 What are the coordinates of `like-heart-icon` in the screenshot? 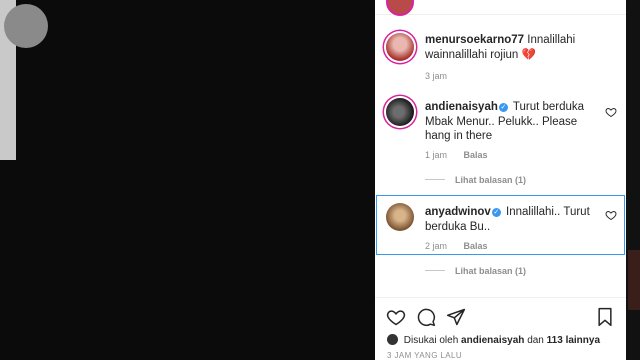 It's located at (396, 317).